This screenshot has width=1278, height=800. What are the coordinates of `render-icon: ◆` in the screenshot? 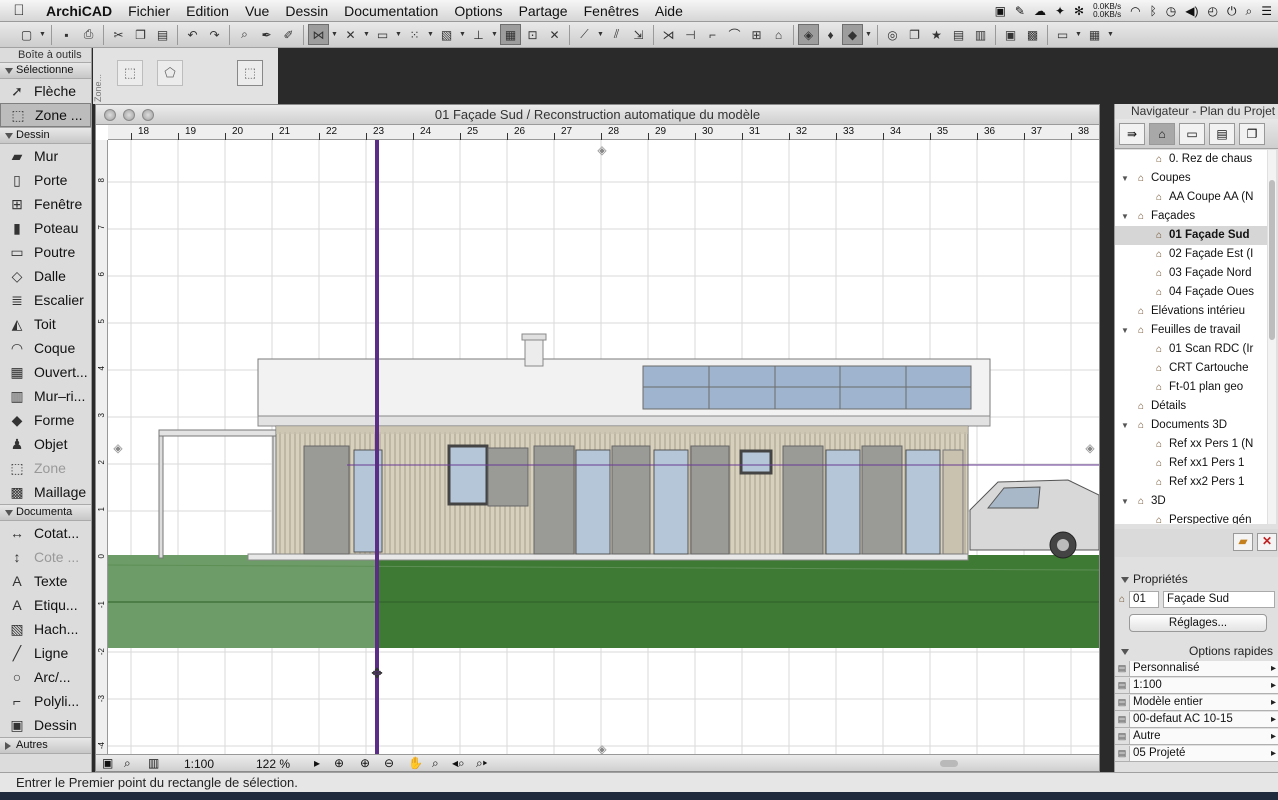 It's located at (852, 34).